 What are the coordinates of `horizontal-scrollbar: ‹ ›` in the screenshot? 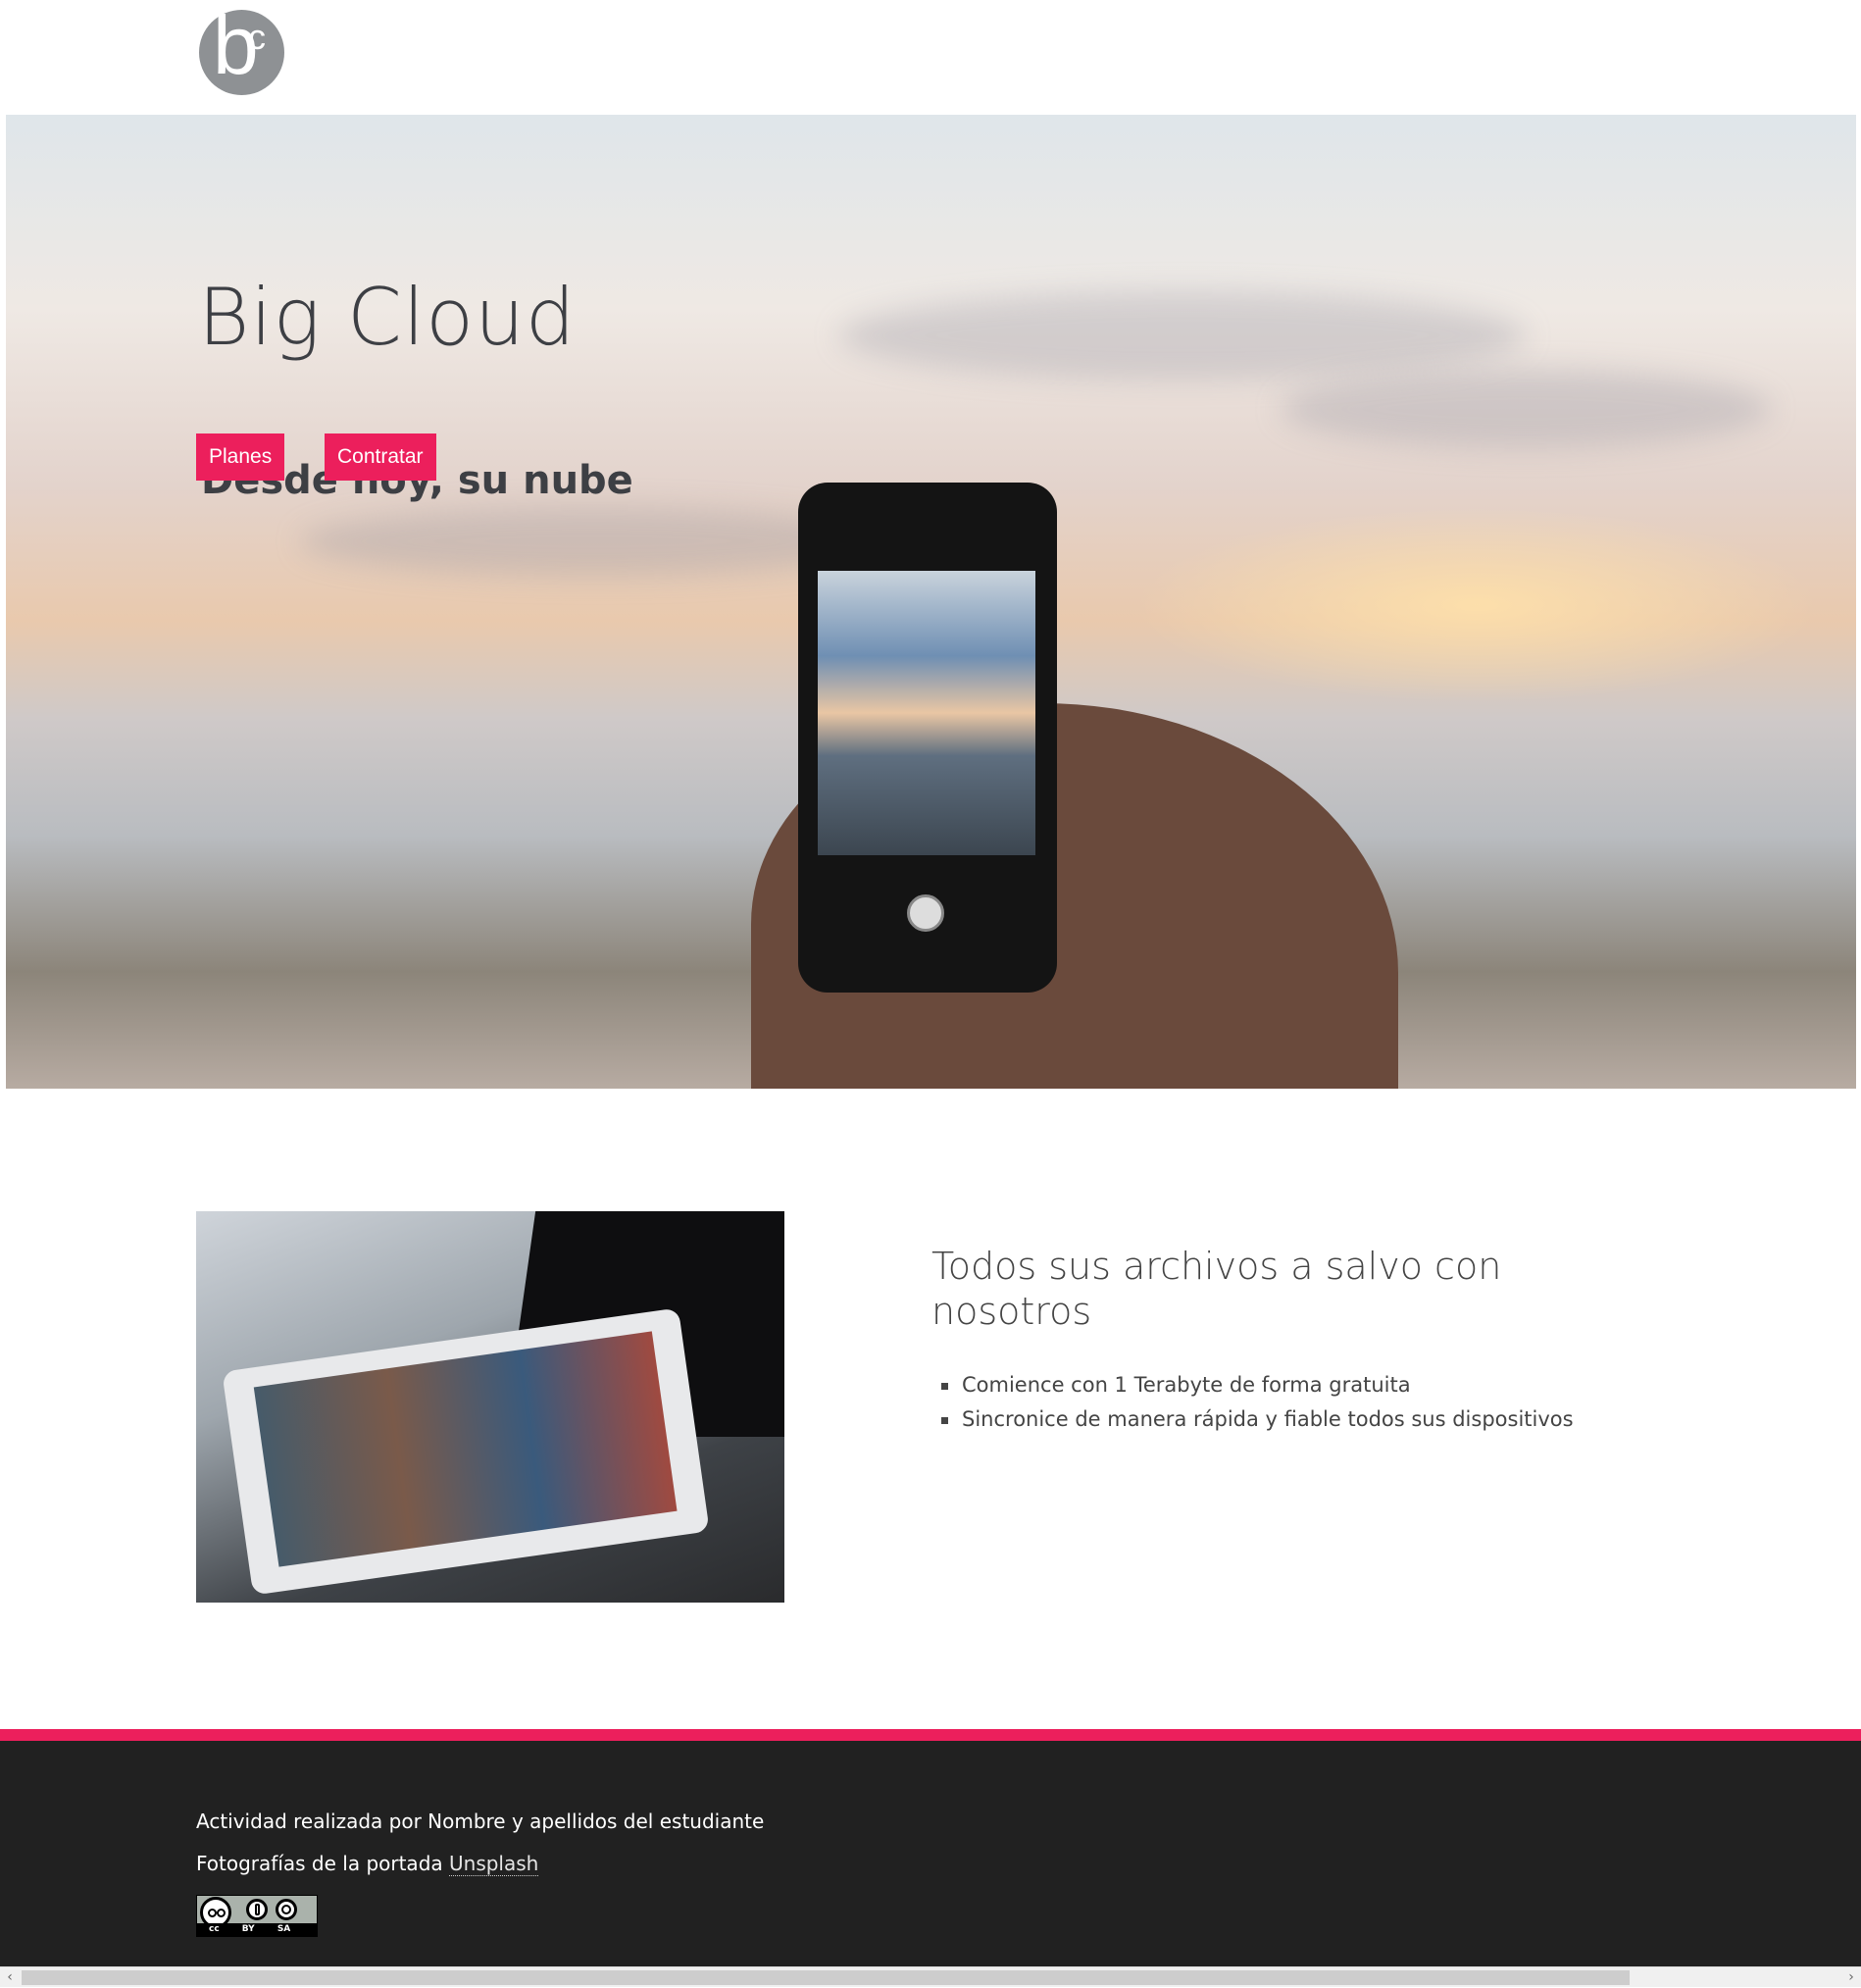 It's located at (930, 1976).